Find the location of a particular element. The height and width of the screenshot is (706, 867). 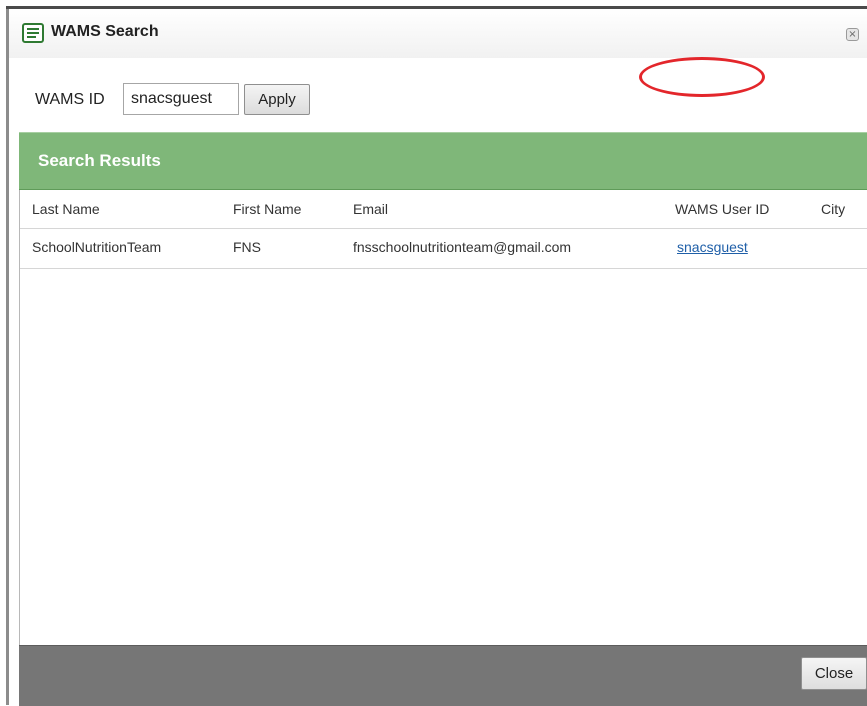

close-icon: × is located at coordinates (852, 34).